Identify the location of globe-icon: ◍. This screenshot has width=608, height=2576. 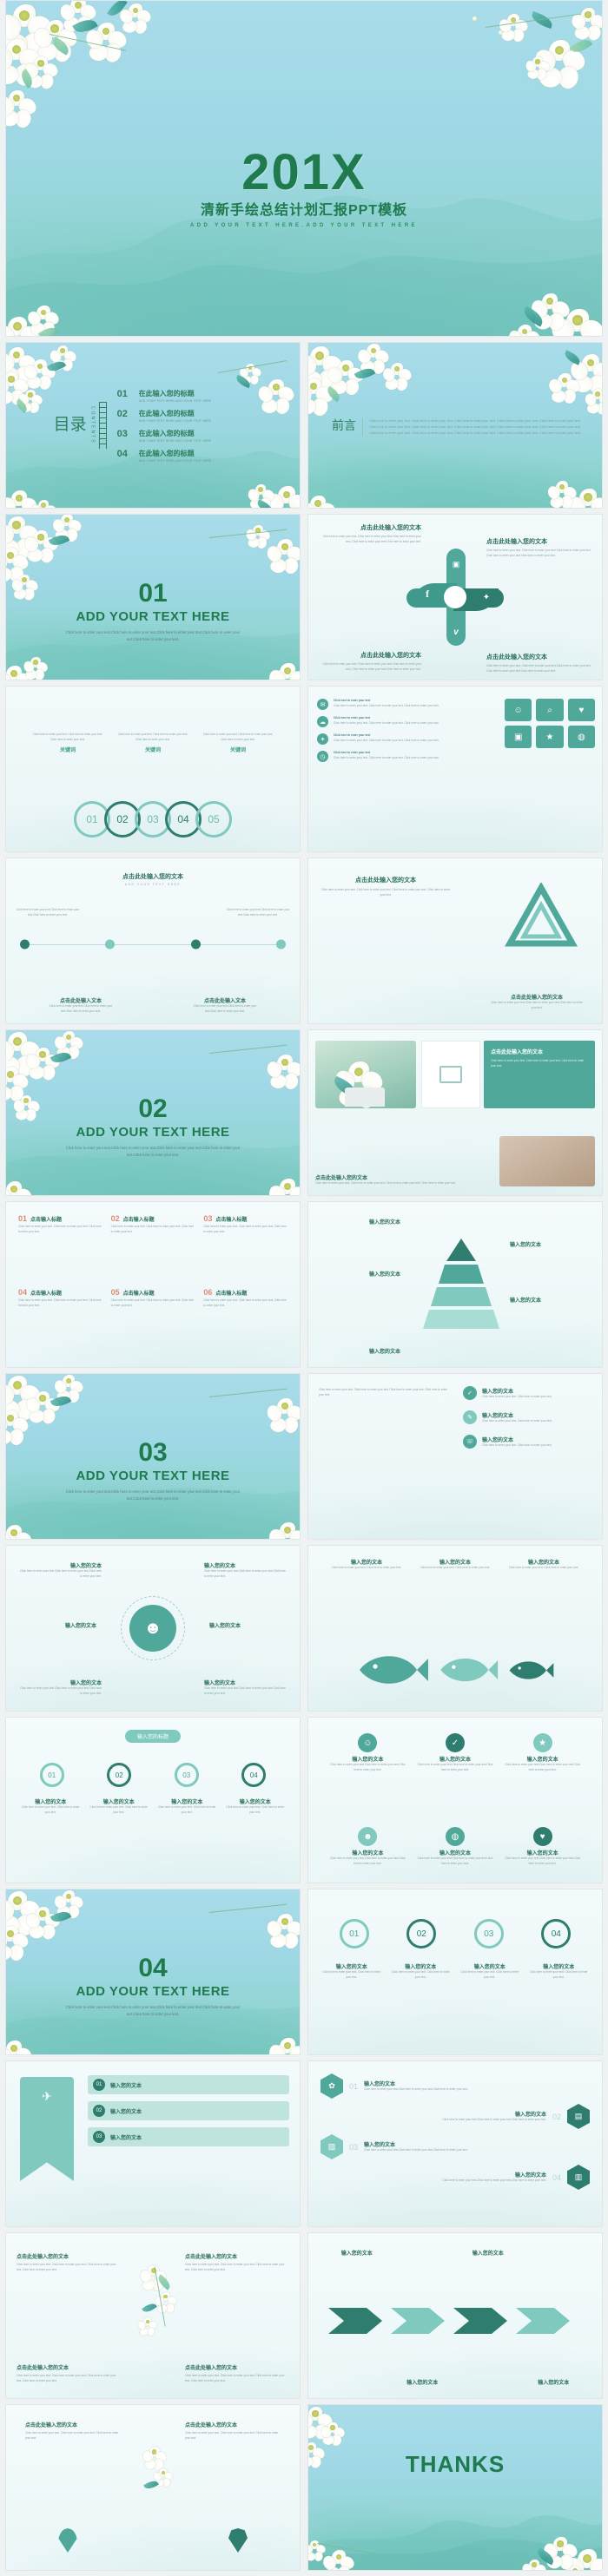
(581, 737).